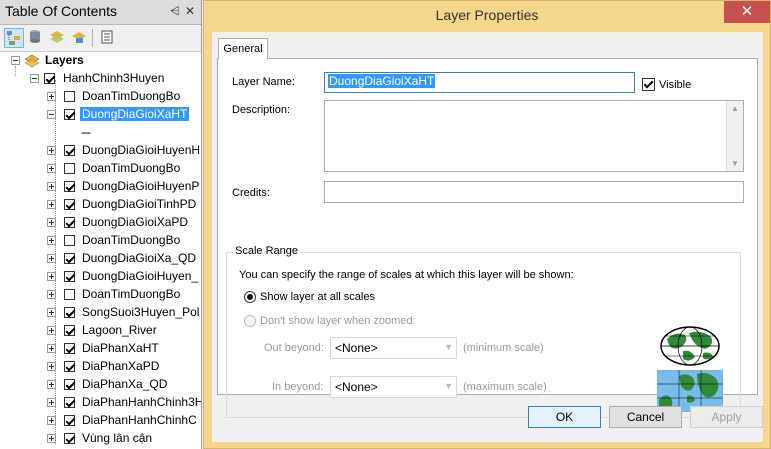  What do you see at coordinates (100, 79) in the screenshot?
I see `tree-group-hanhchinh3huyen: HanhChinh3Huyen` at bounding box center [100, 79].